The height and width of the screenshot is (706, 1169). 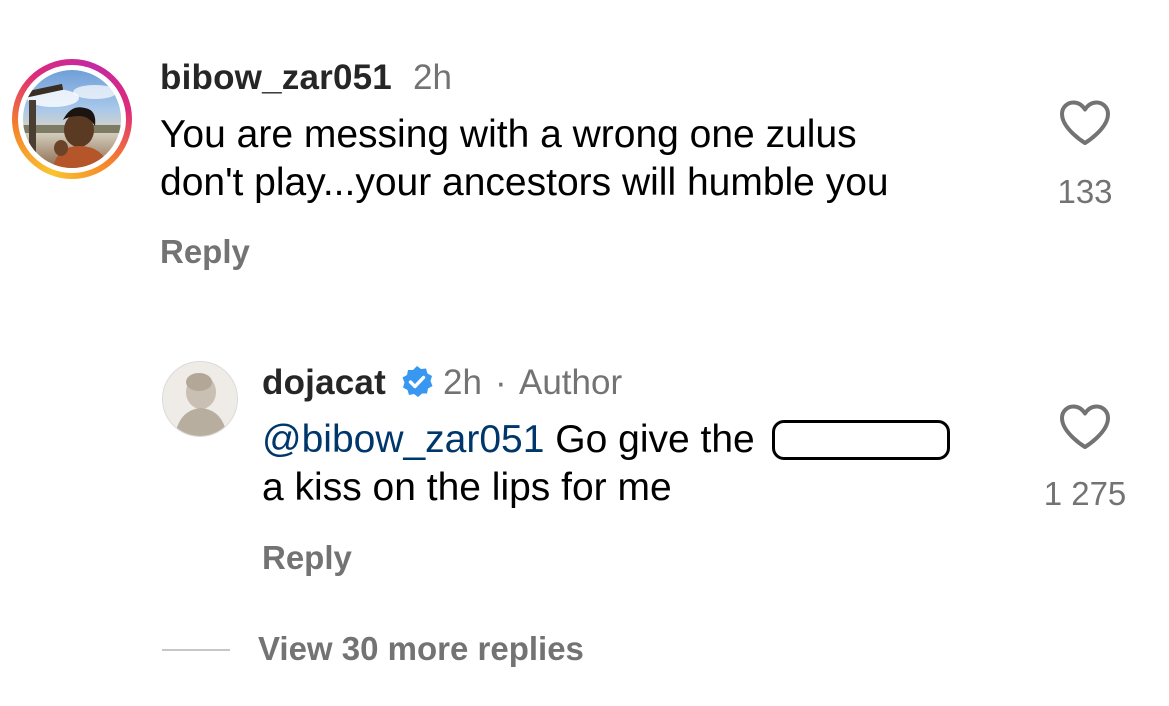 I want to click on story-ring-avatar, so click(x=72, y=119).